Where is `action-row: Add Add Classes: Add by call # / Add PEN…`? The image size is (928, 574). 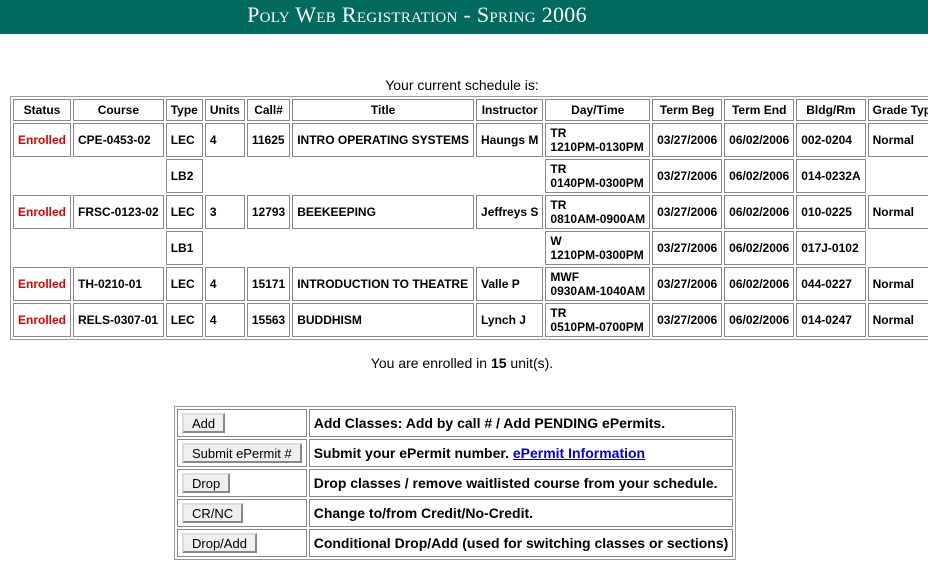 action-row: Add Add Classes: Add by call # / Add PEN… is located at coordinates (455, 423).